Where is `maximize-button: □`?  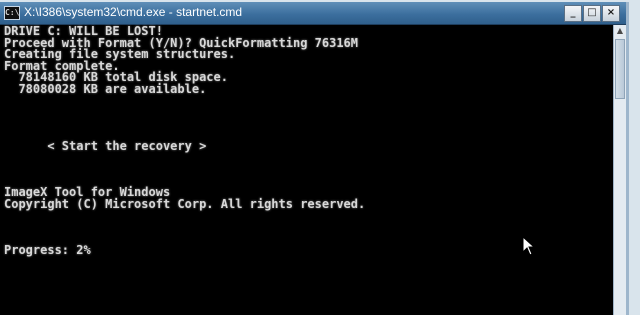 maximize-button: □ is located at coordinates (592, 13).